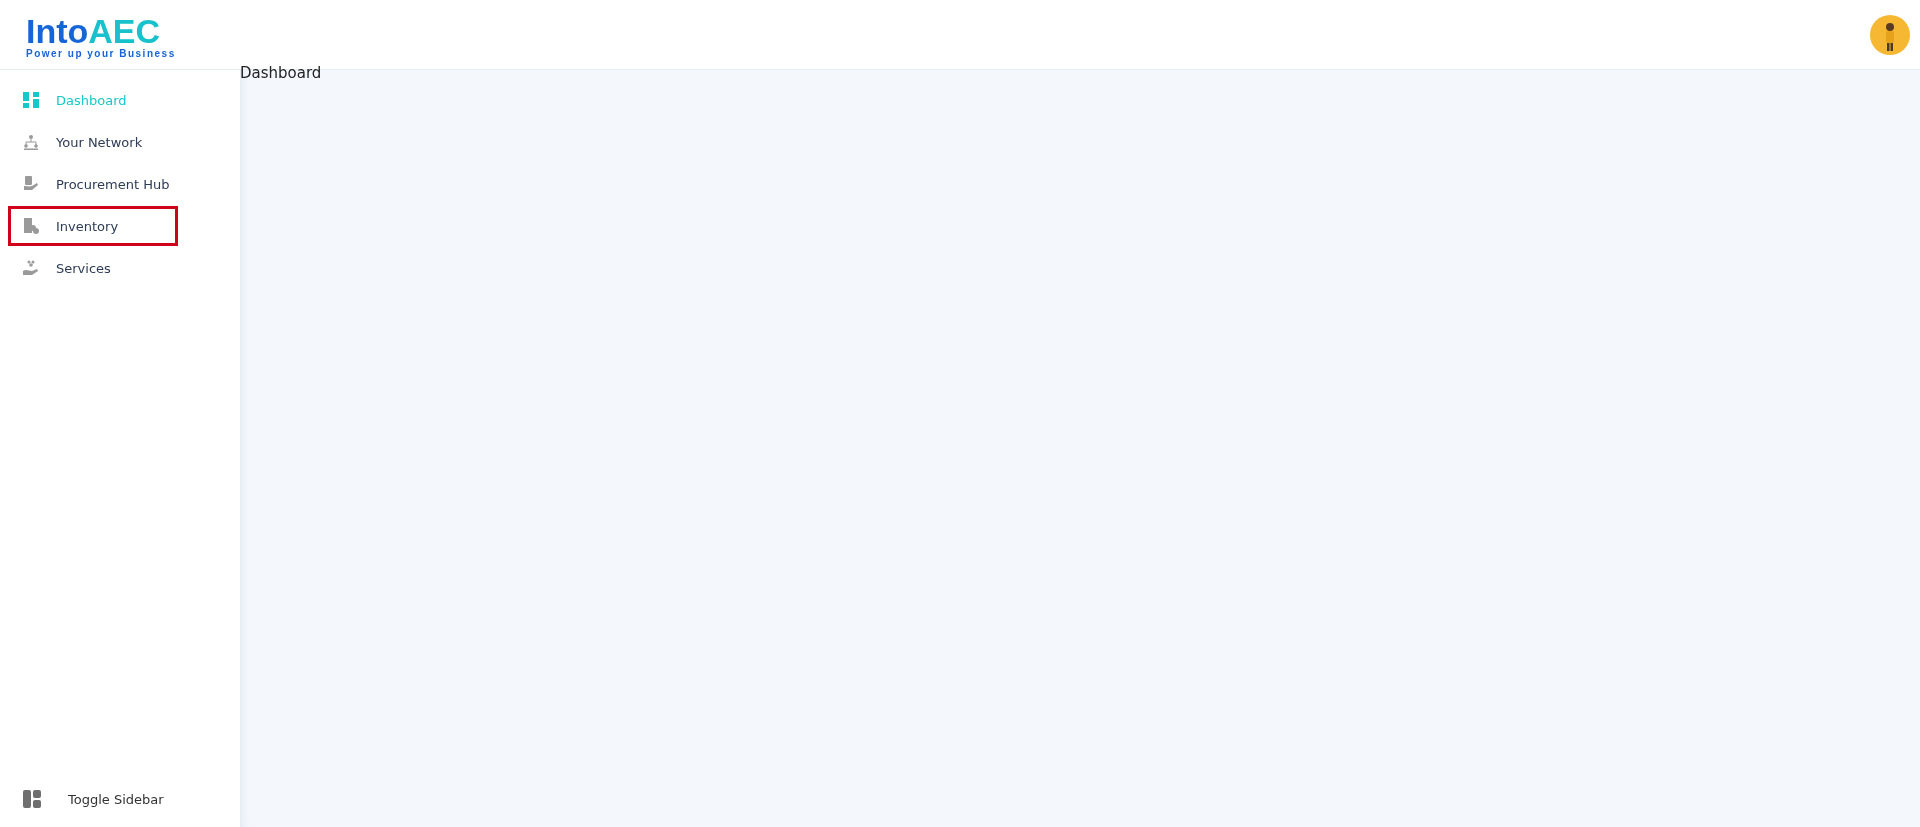 Image resolution: width=1920 pixels, height=827 pixels. Describe the element at coordinates (120, 184) in the screenshot. I see `sidebar-item: Procurement Hub` at that location.